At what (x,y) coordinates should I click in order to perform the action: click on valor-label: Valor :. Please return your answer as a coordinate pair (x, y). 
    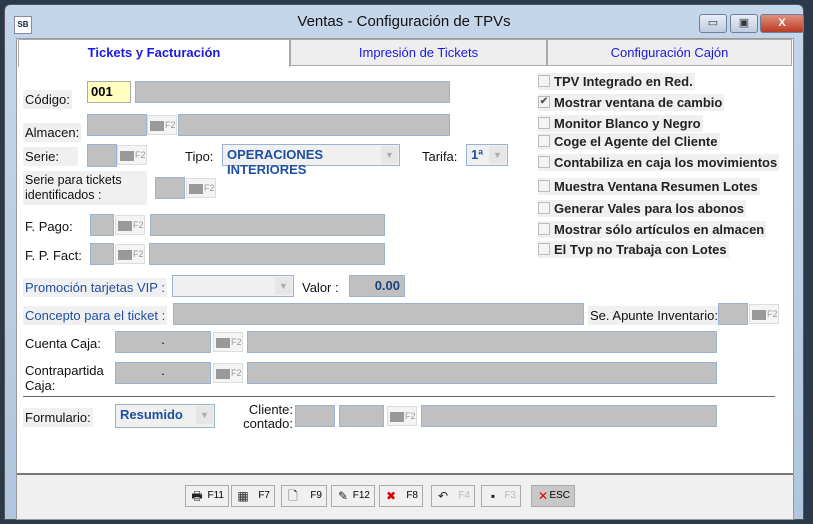
    Looking at the image, I should click on (320, 287).